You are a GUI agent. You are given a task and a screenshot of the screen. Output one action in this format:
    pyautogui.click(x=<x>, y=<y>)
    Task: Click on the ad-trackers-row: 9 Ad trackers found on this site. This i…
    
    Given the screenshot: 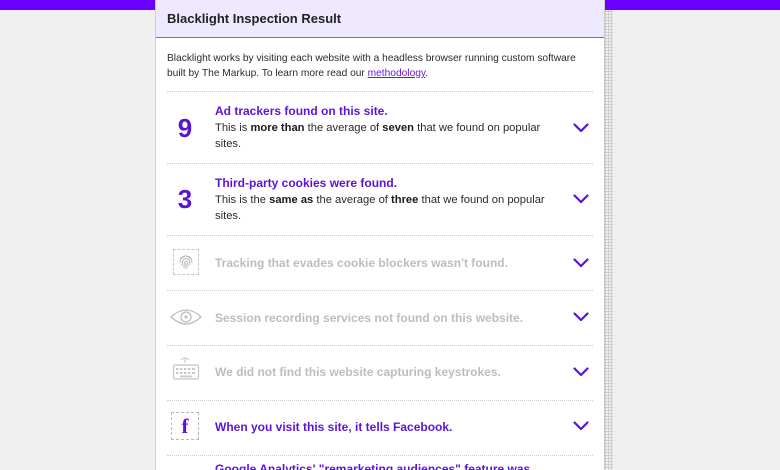 What is the action you would take?
    pyautogui.click(x=380, y=127)
    